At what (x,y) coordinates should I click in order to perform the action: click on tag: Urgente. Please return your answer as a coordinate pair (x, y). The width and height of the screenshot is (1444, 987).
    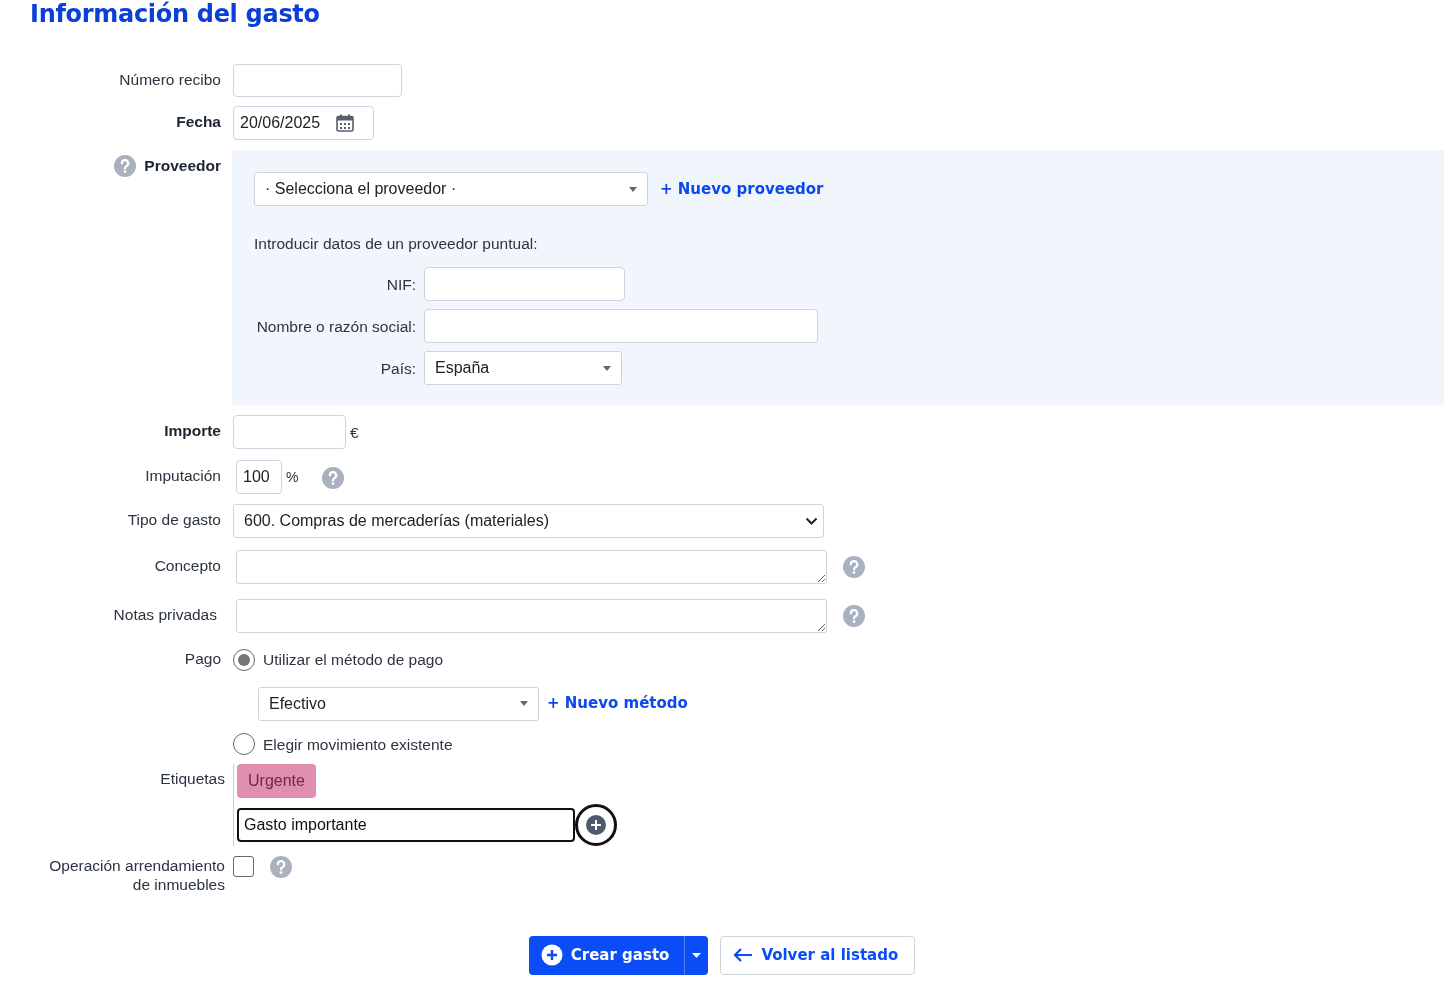
    Looking at the image, I should click on (276, 780).